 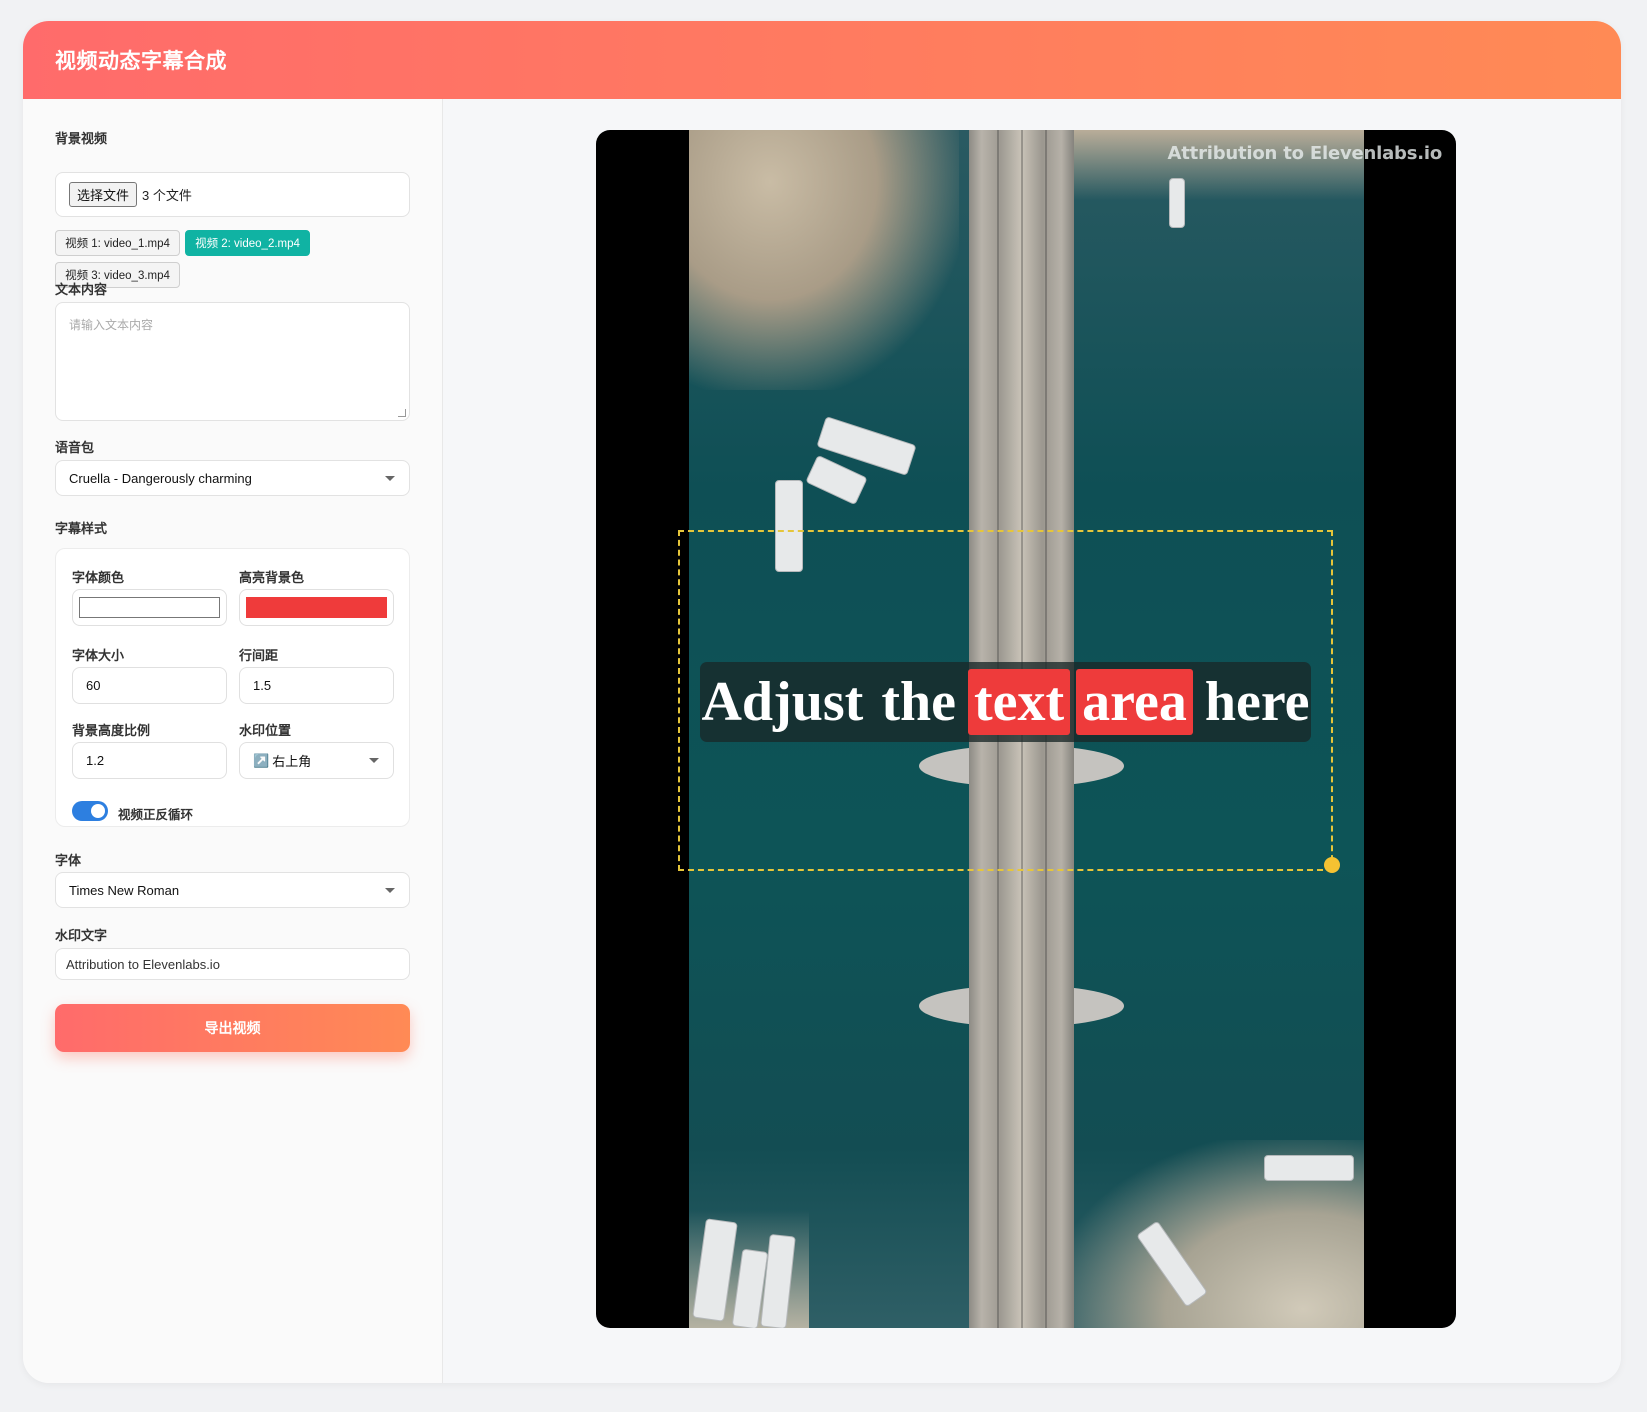 I want to click on font-color-swatch, so click(x=149, y=607).